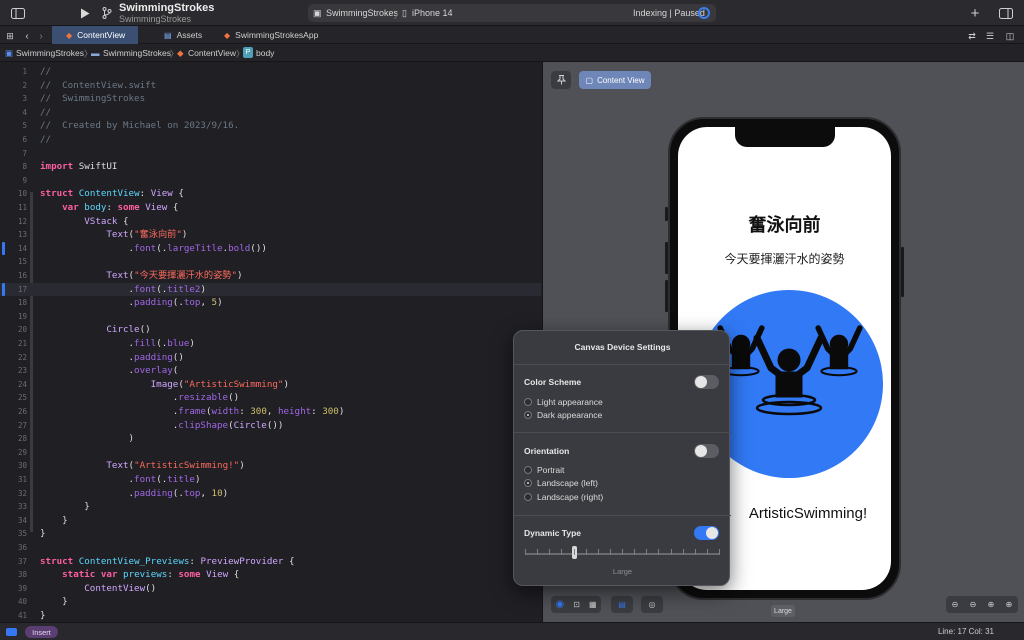 This screenshot has height=640, width=1024. What do you see at coordinates (560, 604) in the screenshot?
I see `live-mode-icon: ◉` at bounding box center [560, 604].